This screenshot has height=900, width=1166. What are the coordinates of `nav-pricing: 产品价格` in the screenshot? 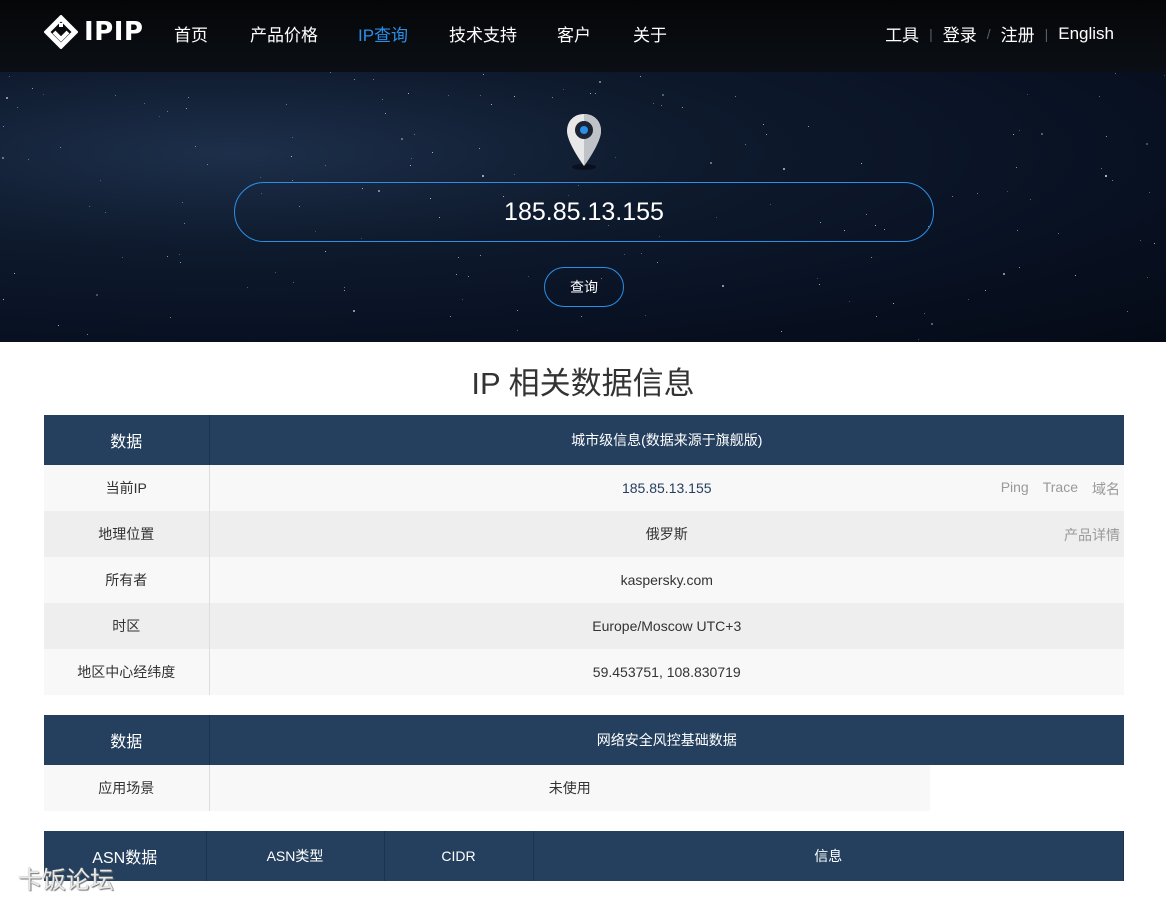 It's located at (284, 33).